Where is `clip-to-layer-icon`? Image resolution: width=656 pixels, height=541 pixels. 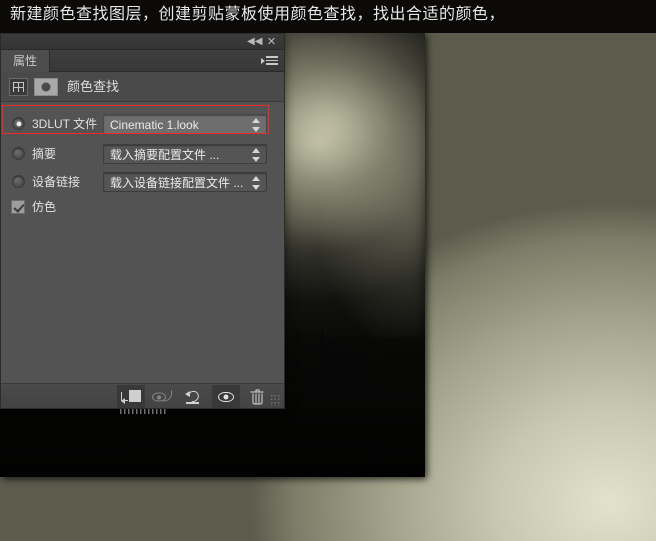
clip-to-layer-icon is located at coordinates (131, 396).